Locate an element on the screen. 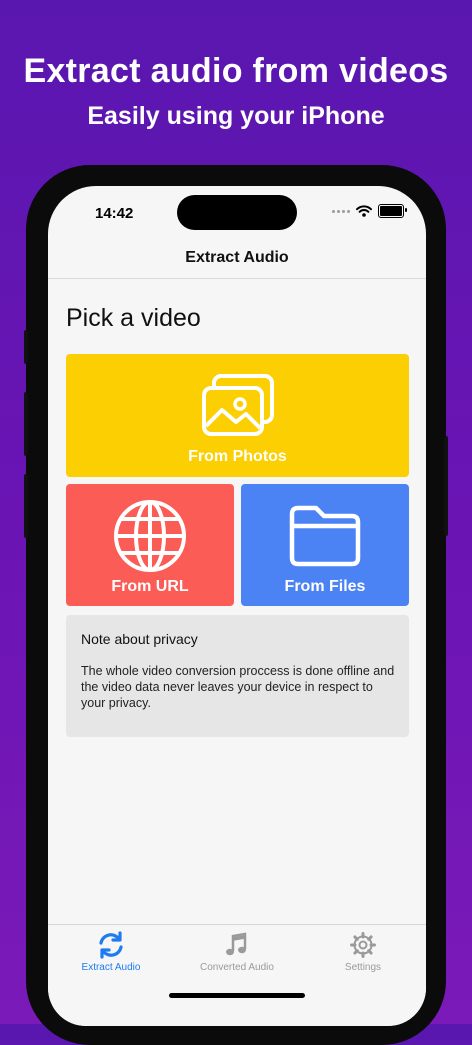 The height and width of the screenshot is (1045, 472). gear-icon is located at coordinates (363, 945).